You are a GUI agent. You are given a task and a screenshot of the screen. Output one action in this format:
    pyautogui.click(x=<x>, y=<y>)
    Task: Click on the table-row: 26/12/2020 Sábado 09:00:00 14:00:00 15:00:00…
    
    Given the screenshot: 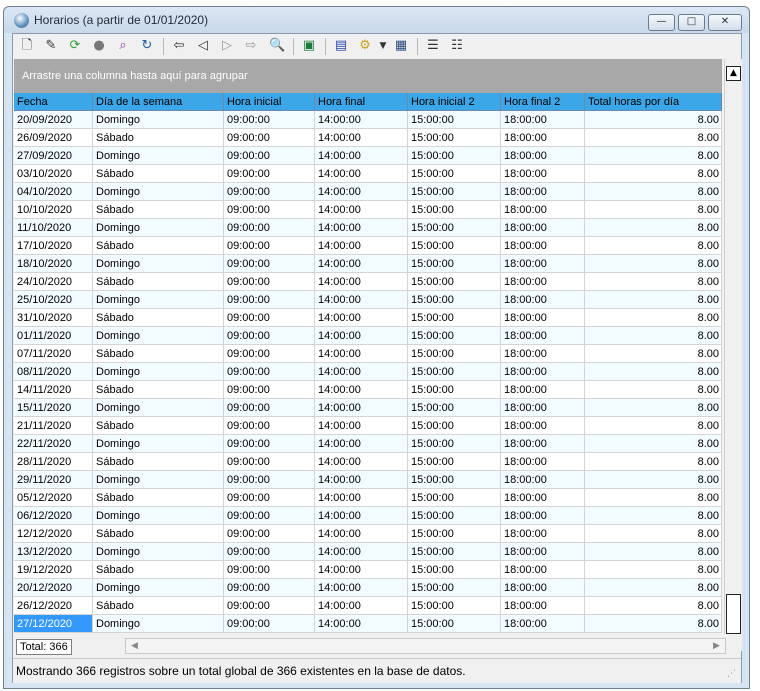 What is the action you would take?
    pyautogui.click(x=368, y=606)
    